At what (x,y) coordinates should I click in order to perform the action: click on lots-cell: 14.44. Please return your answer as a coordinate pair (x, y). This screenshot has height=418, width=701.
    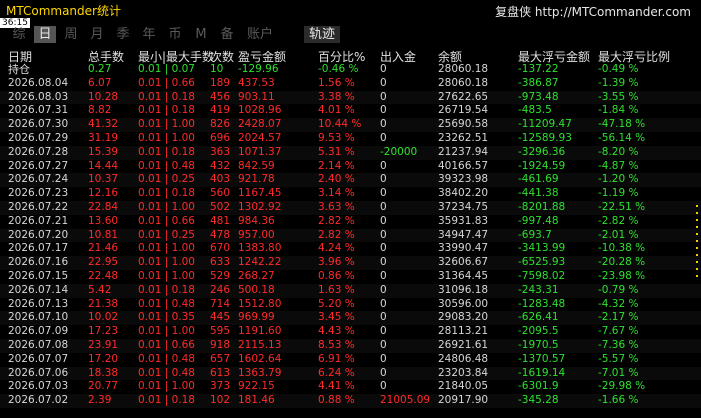
    Looking at the image, I should click on (103, 165).